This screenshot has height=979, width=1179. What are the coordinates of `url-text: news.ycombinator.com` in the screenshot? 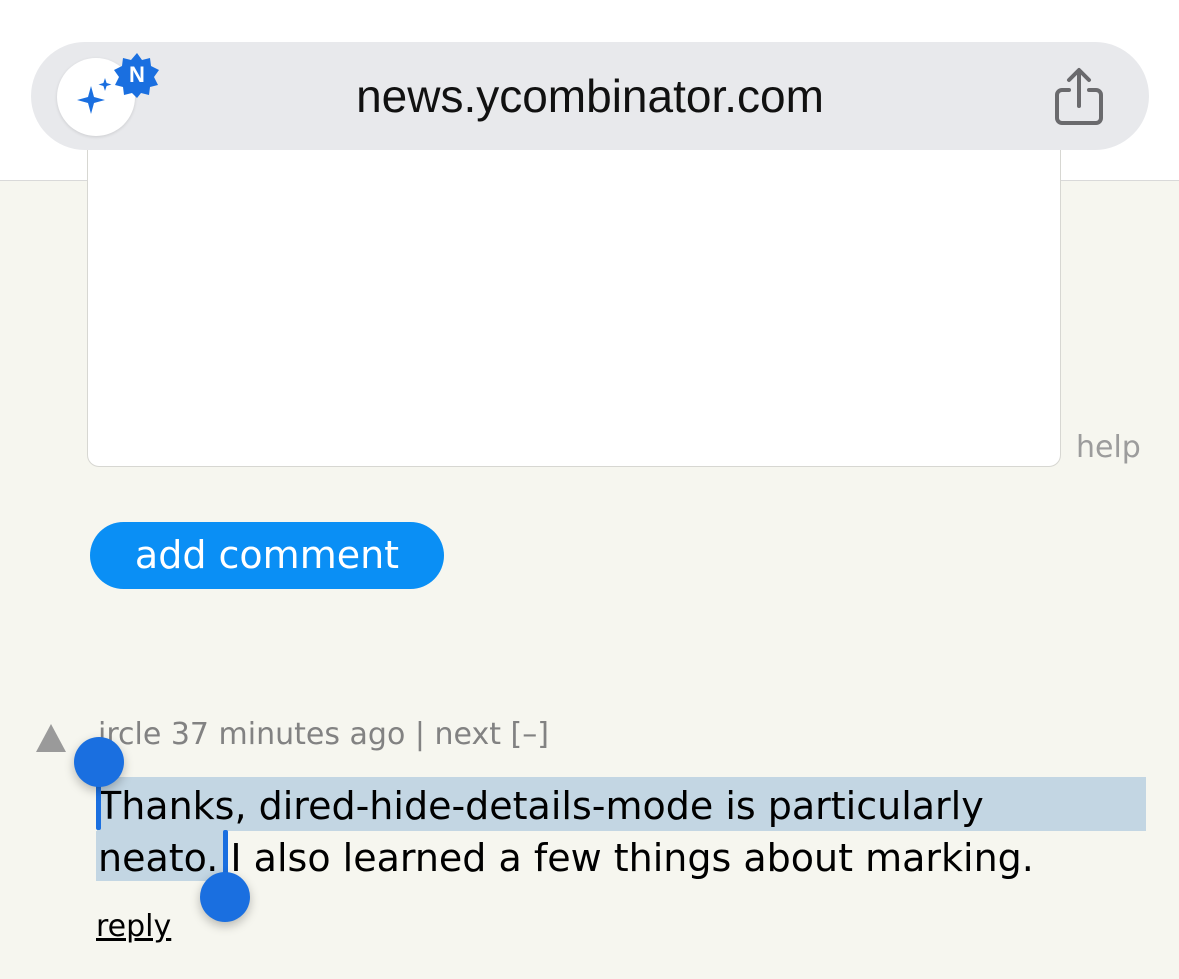 It's located at (590, 96).